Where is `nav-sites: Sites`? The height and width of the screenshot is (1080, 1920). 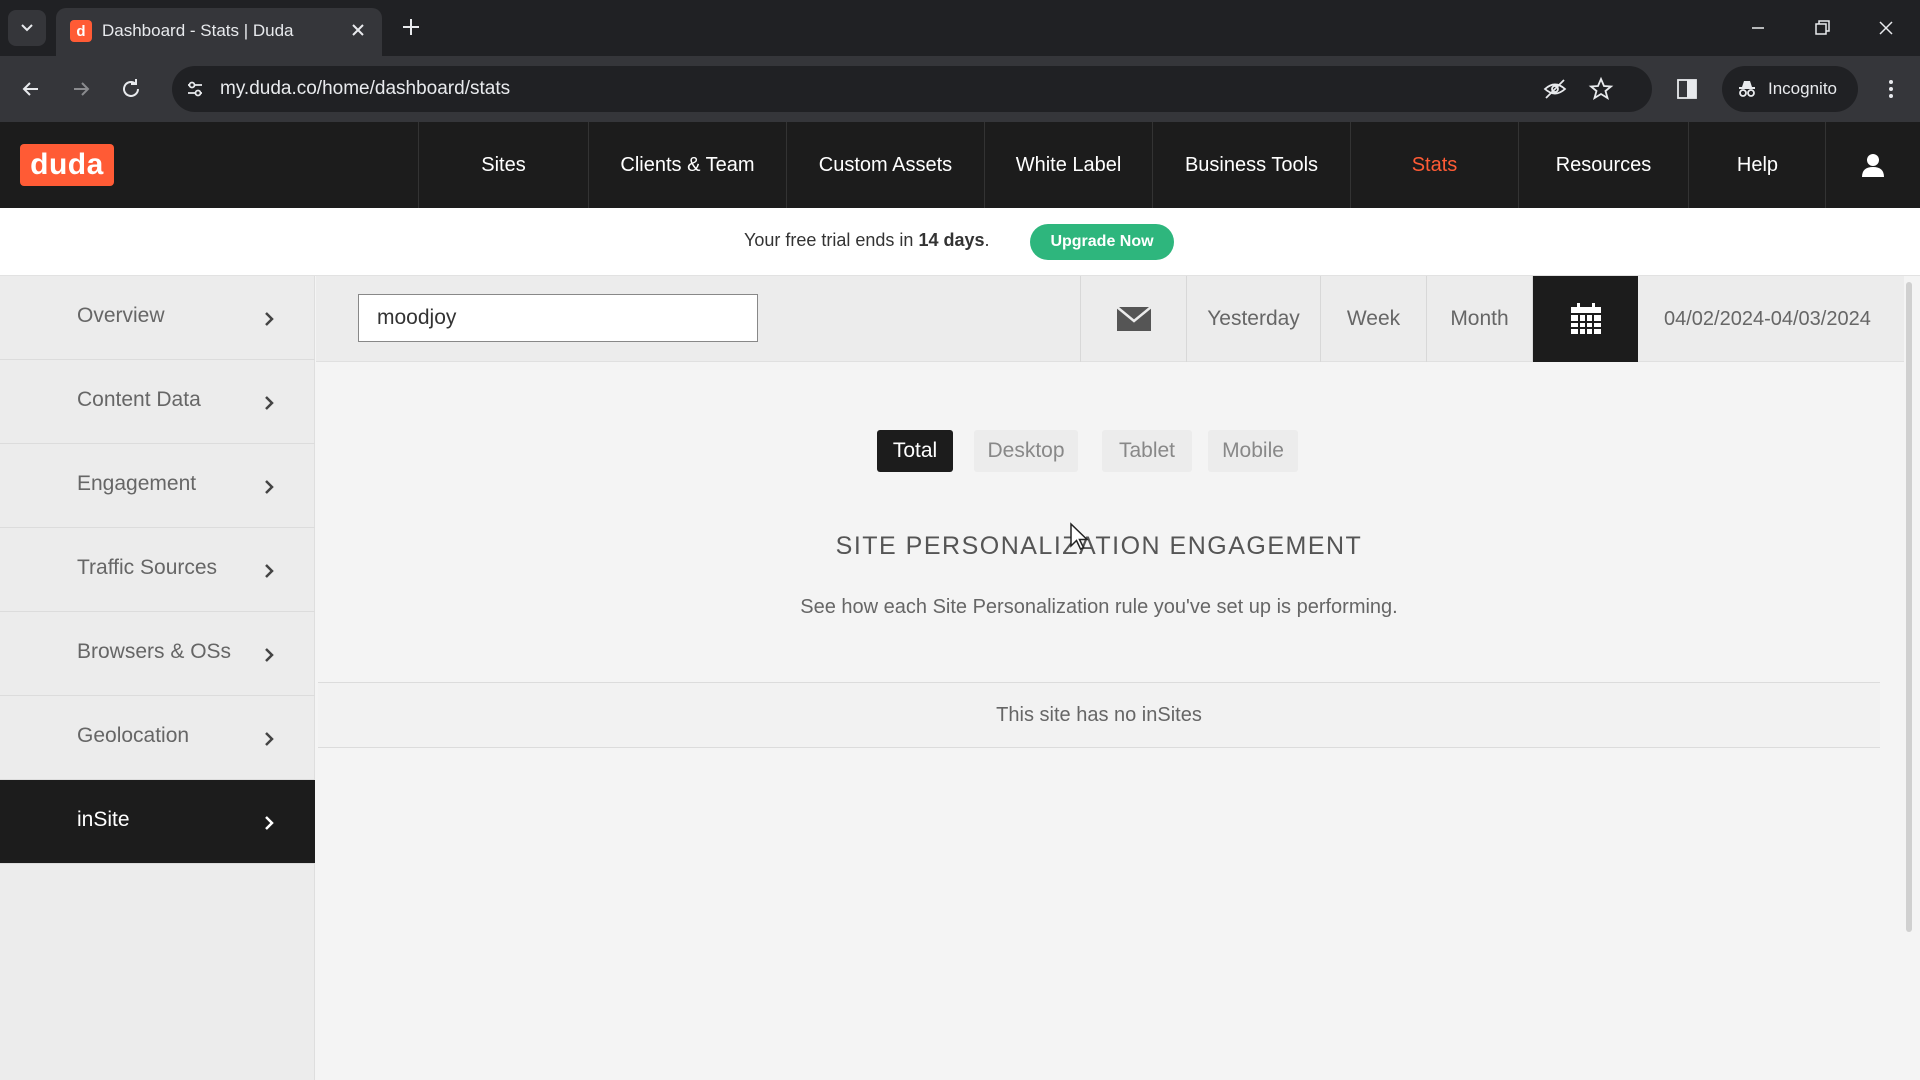 nav-sites: Sites is located at coordinates (503, 165).